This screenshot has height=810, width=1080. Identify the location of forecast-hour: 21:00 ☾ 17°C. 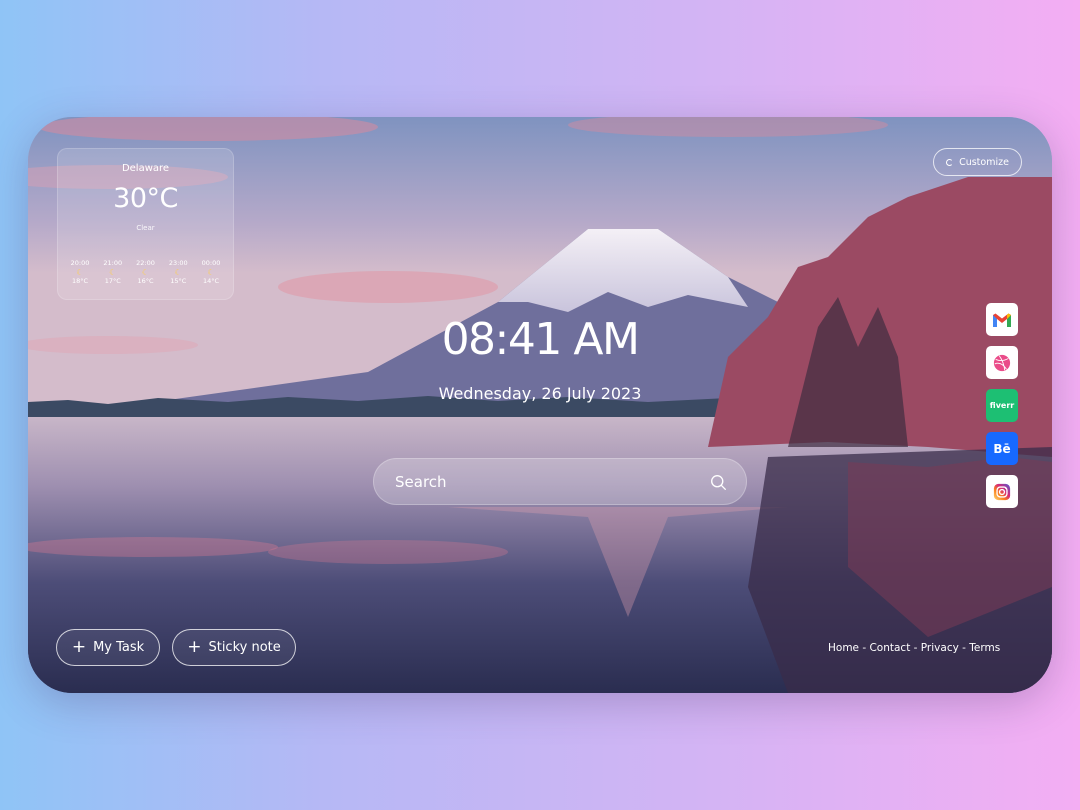
(113, 272).